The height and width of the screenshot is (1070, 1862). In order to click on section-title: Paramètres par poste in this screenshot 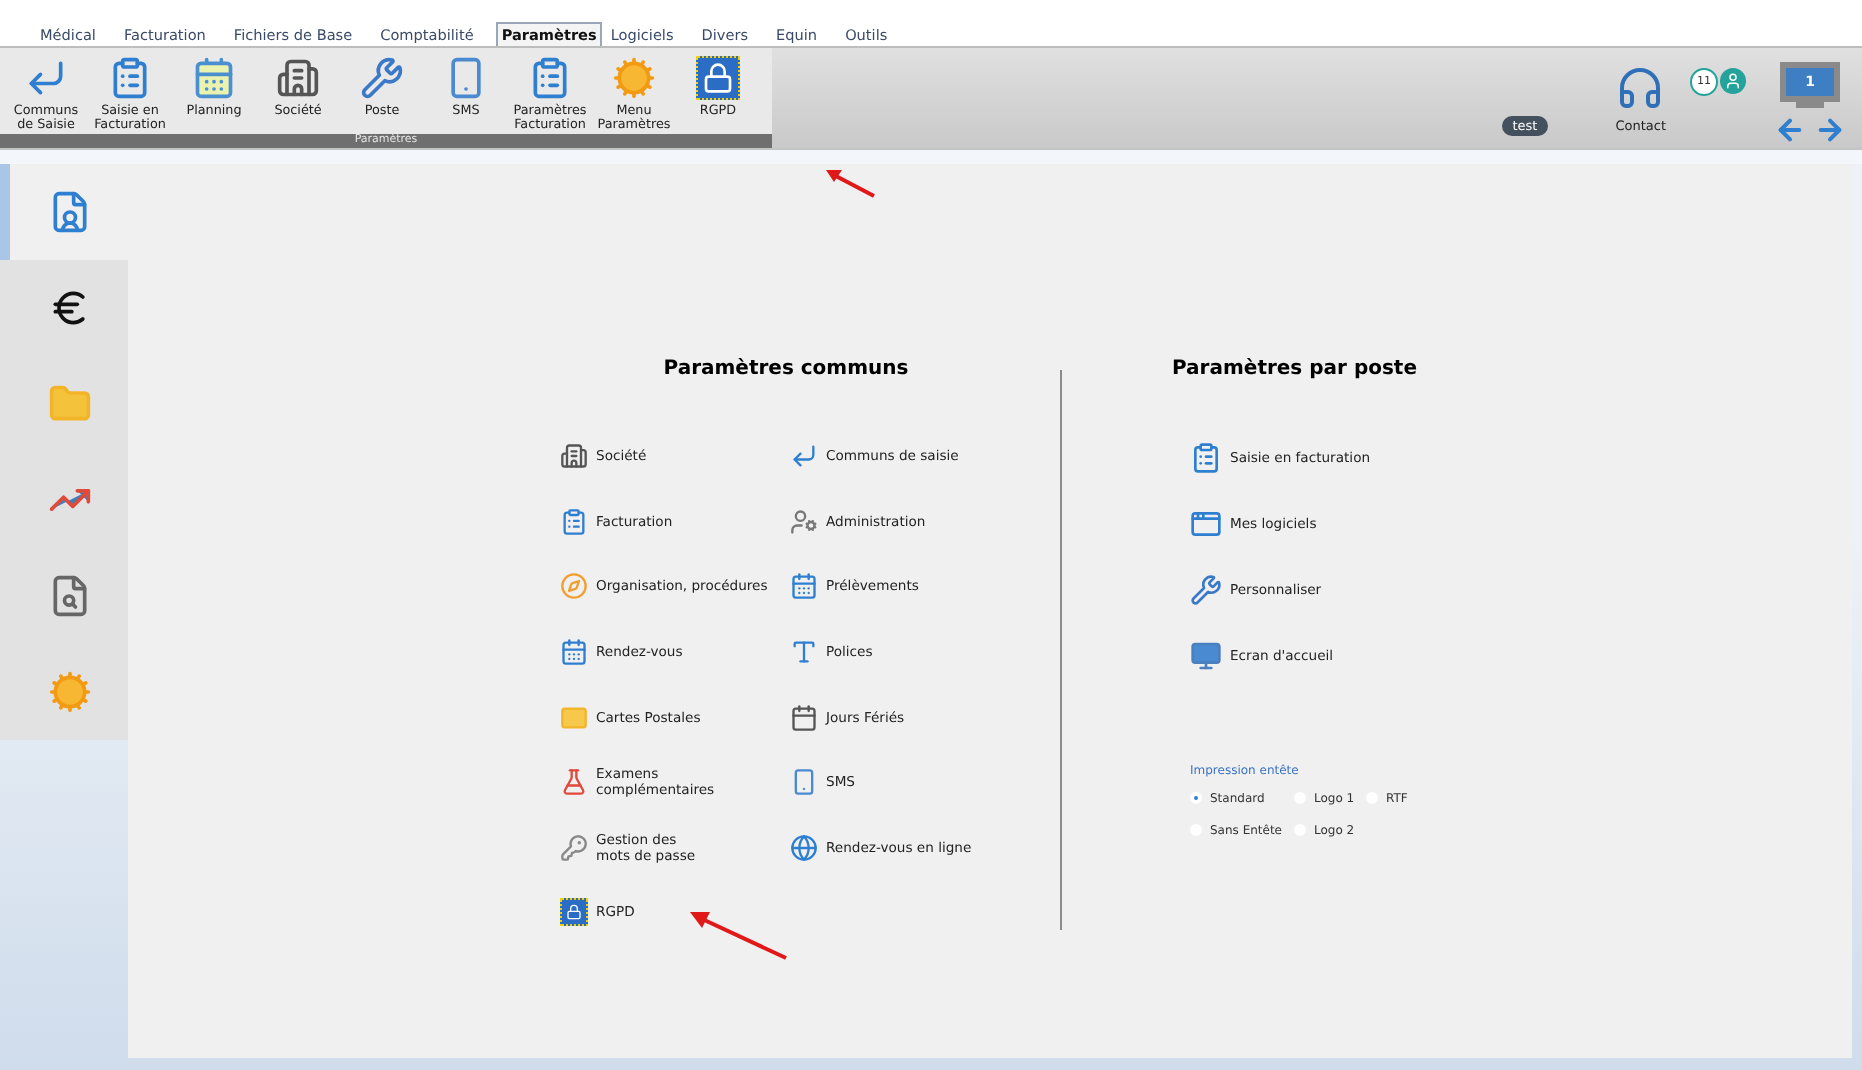, I will do `click(1295, 371)`.